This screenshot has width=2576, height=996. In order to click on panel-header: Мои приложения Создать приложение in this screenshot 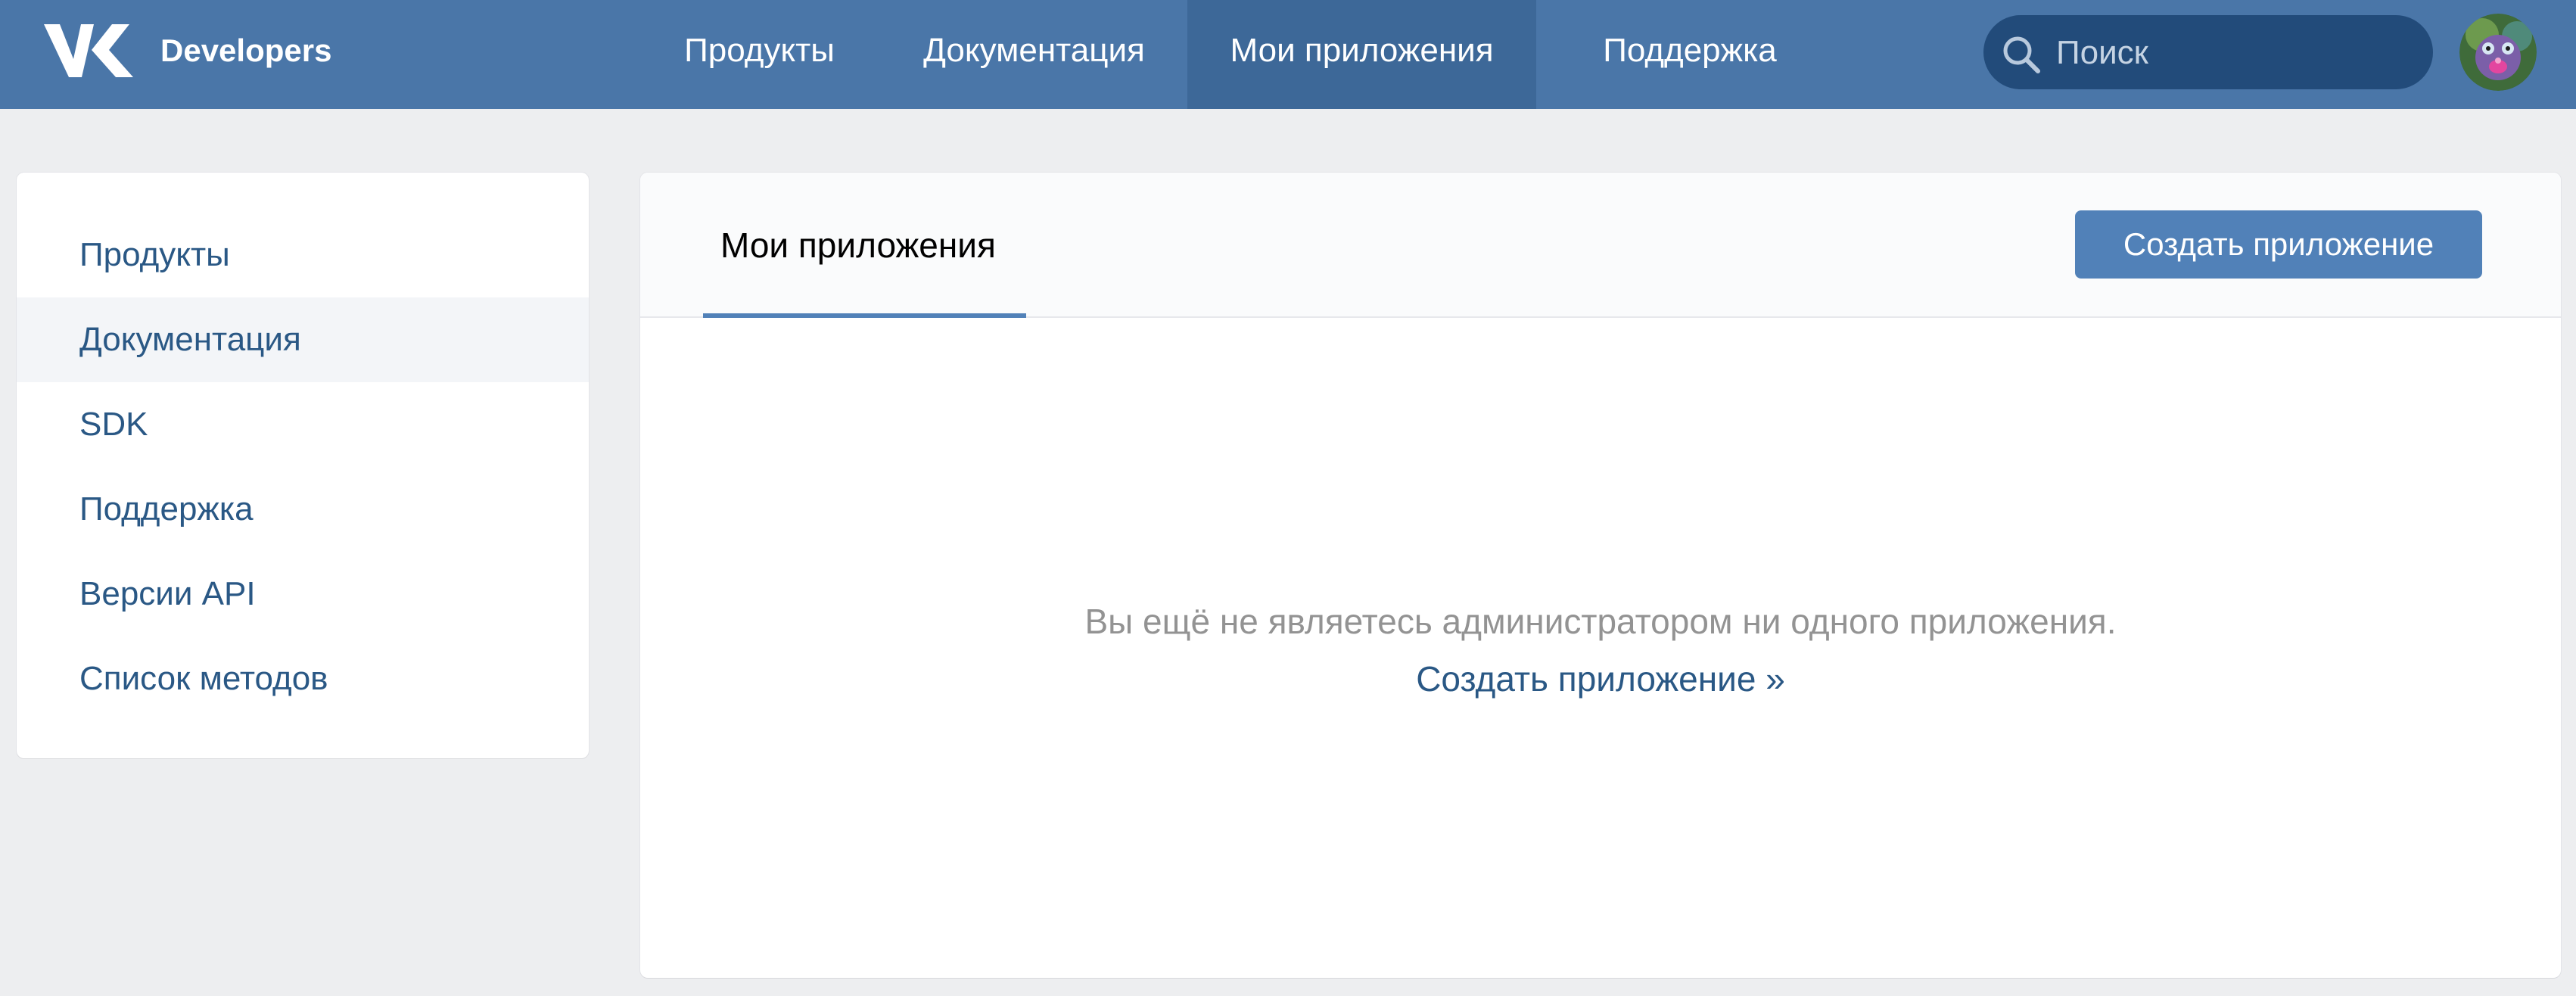, I will do `click(1600, 245)`.